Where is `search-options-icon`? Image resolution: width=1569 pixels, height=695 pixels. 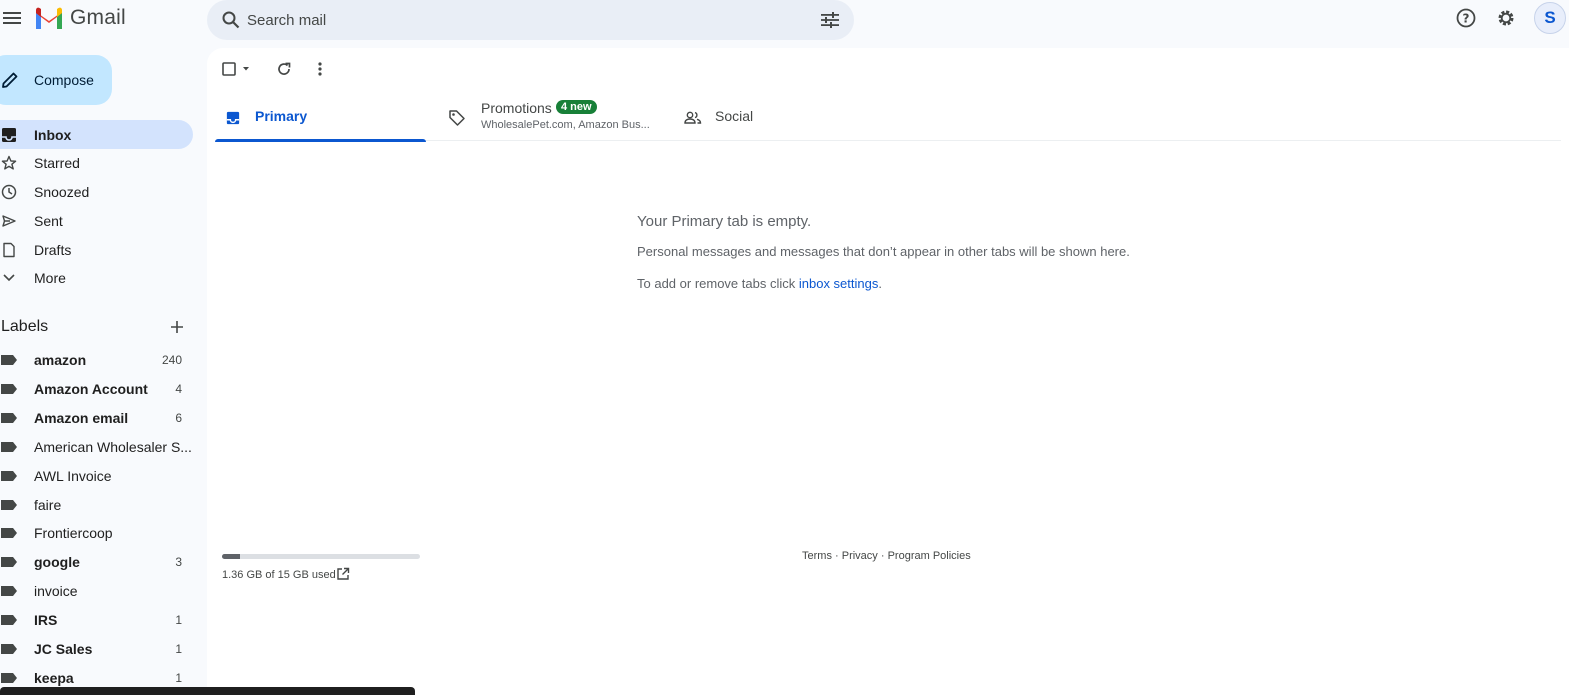 search-options-icon is located at coordinates (830, 20).